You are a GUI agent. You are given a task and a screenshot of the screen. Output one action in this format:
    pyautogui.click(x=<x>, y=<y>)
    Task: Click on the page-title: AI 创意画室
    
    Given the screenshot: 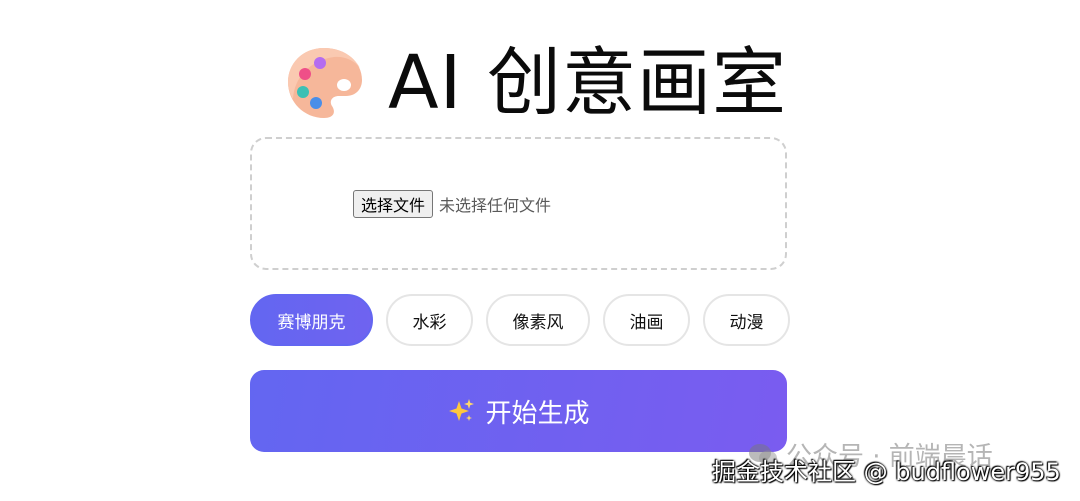 What is the action you would take?
    pyautogui.click(x=587, y=83)
    